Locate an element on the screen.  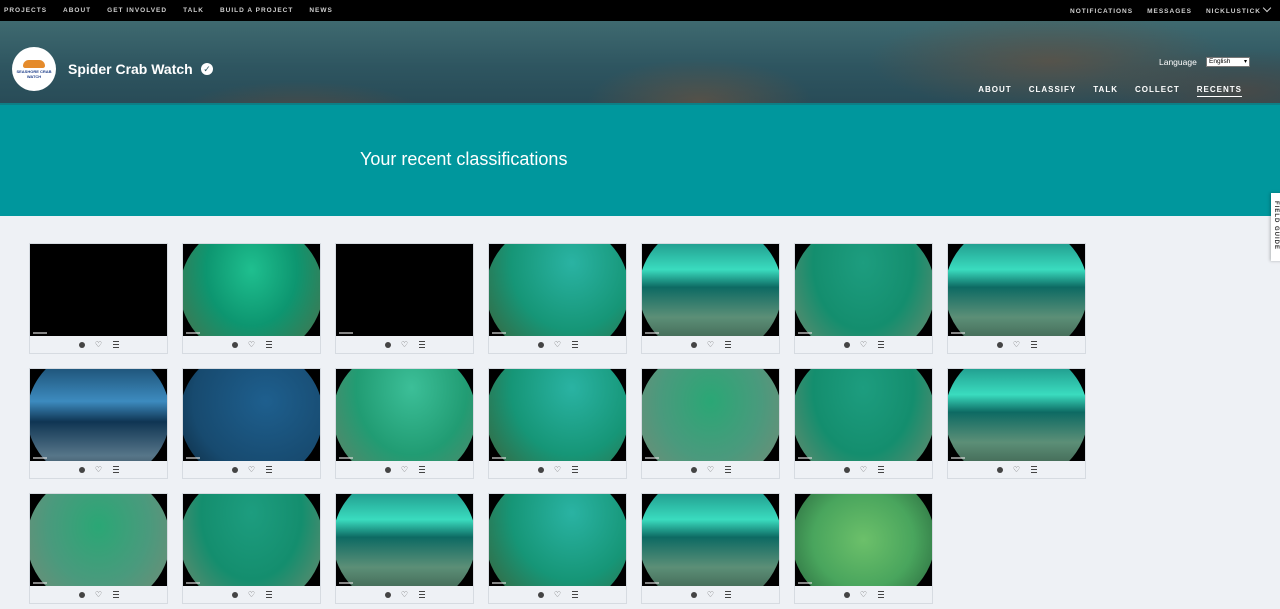
project-title: Spider Crab Watch is located at coordinates (130, 69).